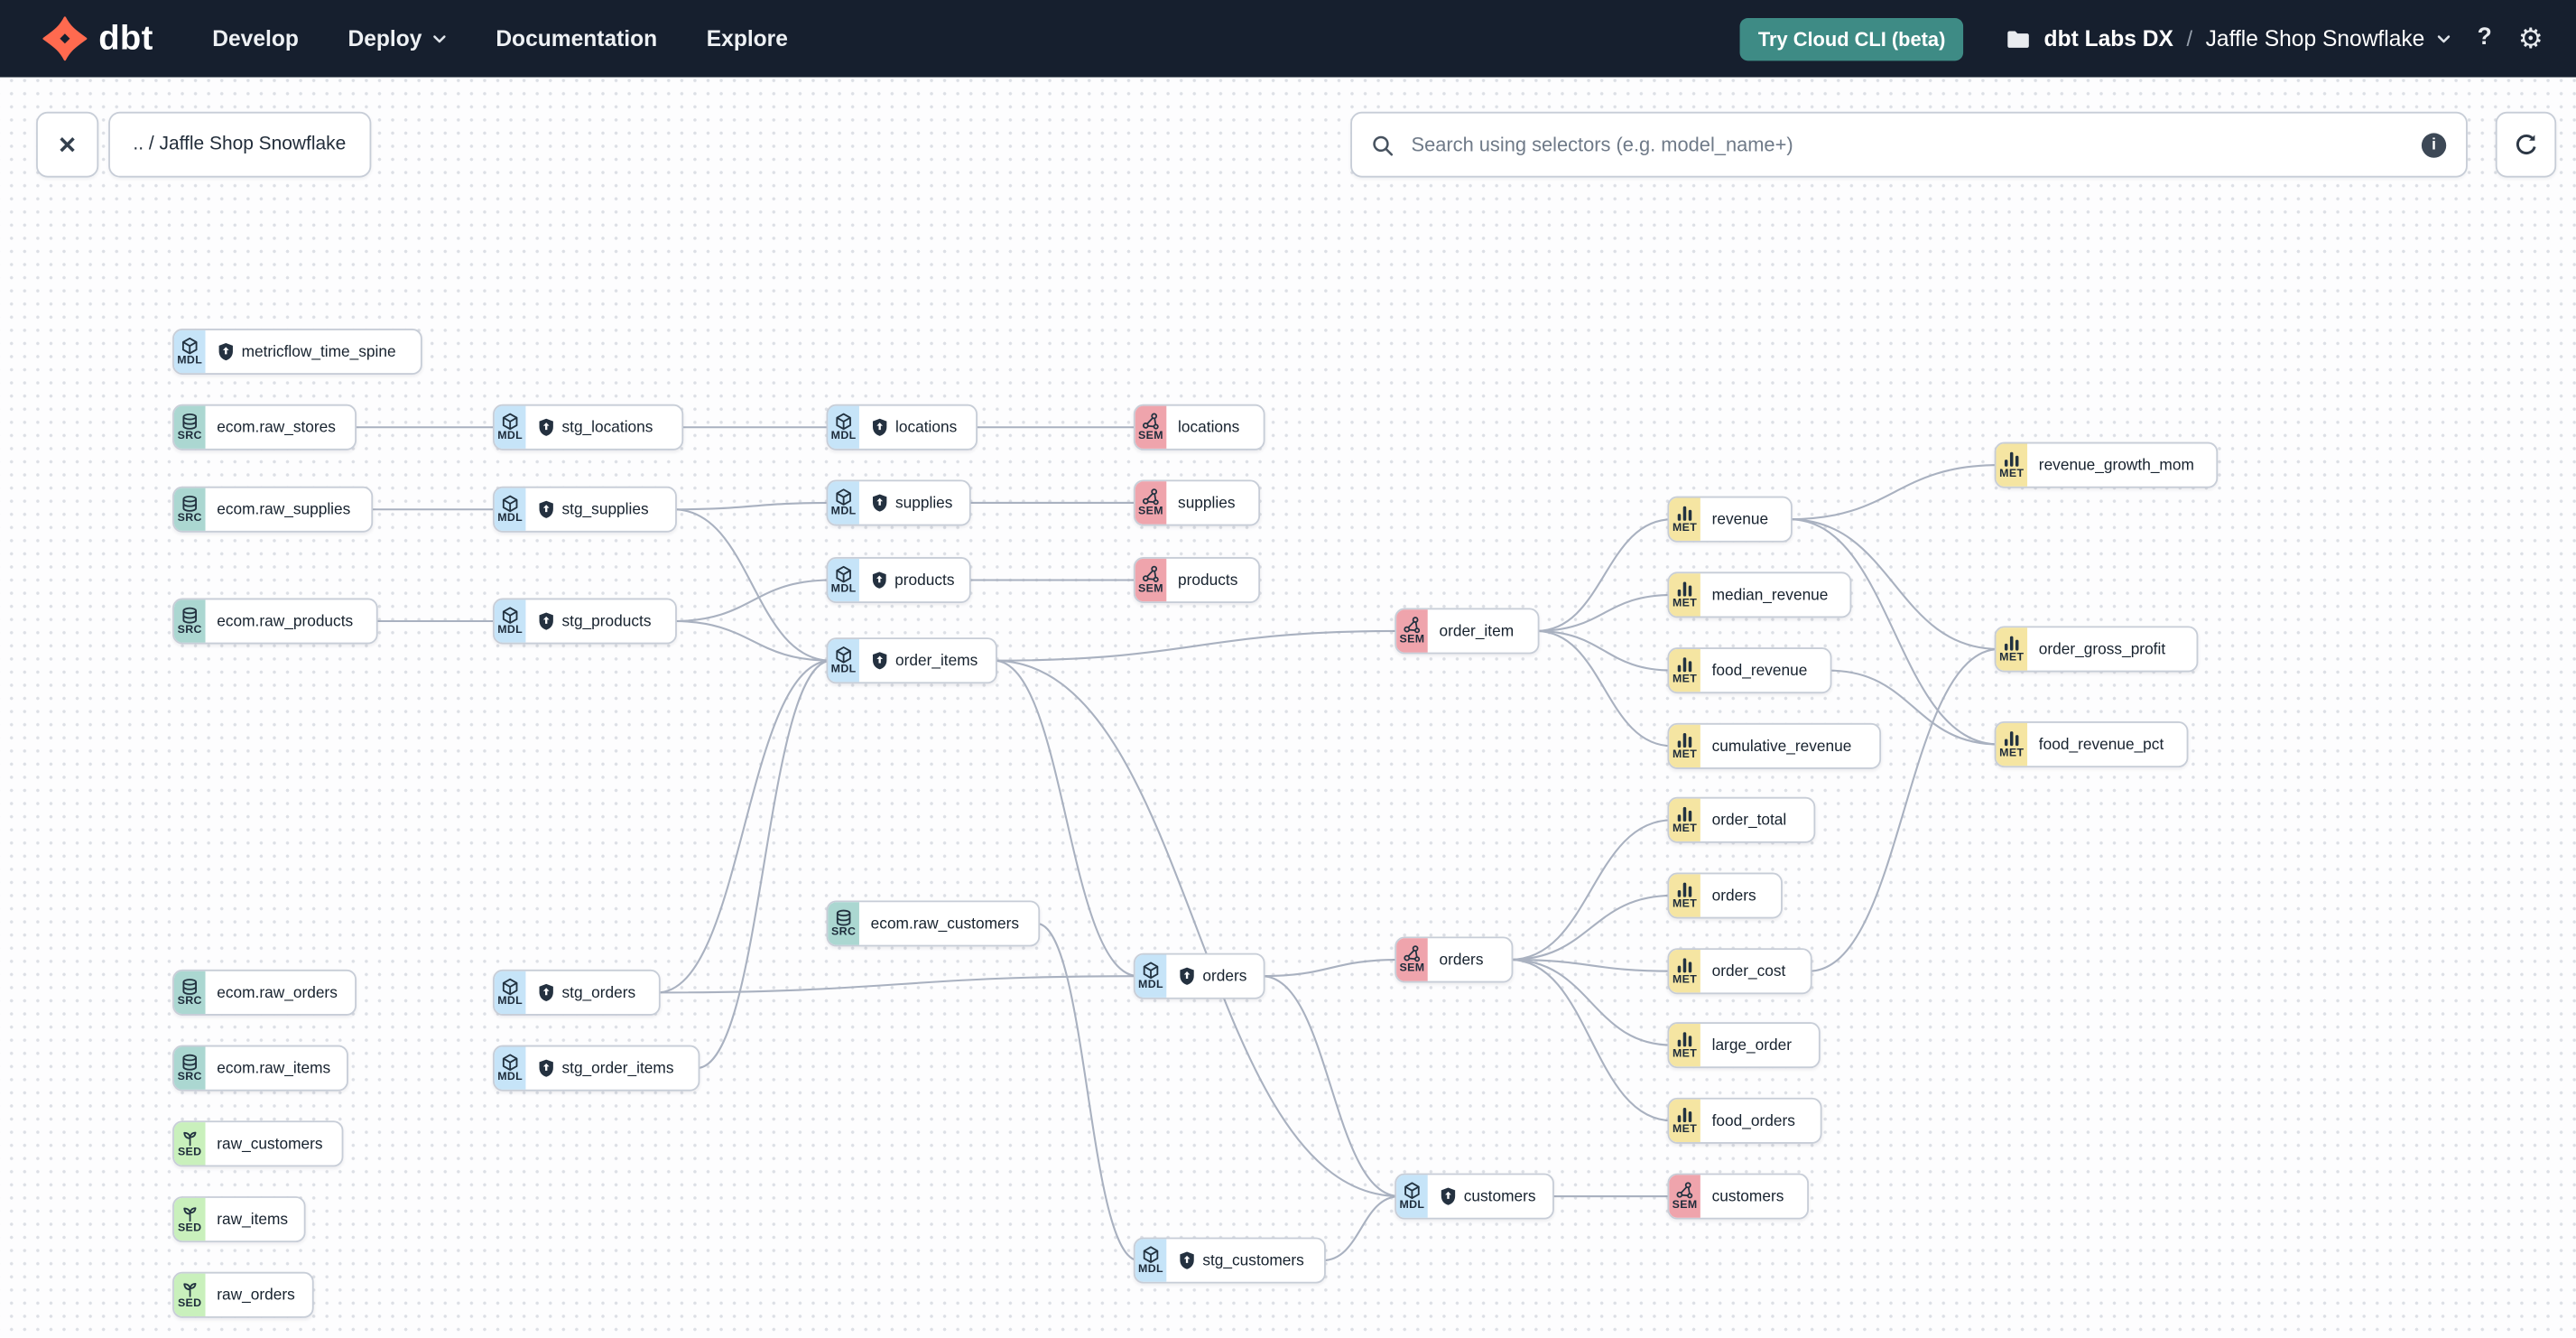  What do you see at coordinates (1774, 746) in the screenshot?
I see `node-met_cumulative_revenue: MET cumulative_revenue` at bounding box center [1774, 746].